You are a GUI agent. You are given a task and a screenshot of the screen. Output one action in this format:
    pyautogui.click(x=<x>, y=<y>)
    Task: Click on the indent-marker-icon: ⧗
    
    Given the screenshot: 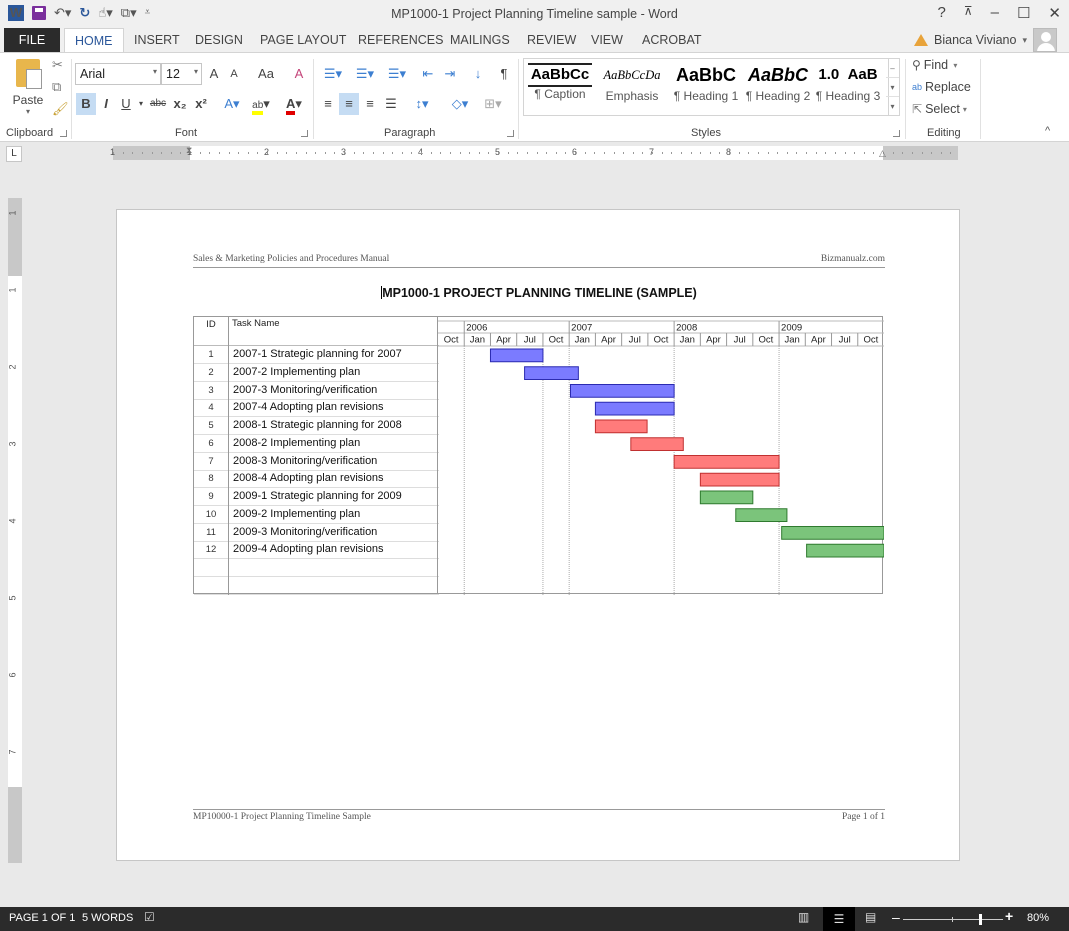 What is the action you would take?
    pyautogui.click(x=189, y=150)
    